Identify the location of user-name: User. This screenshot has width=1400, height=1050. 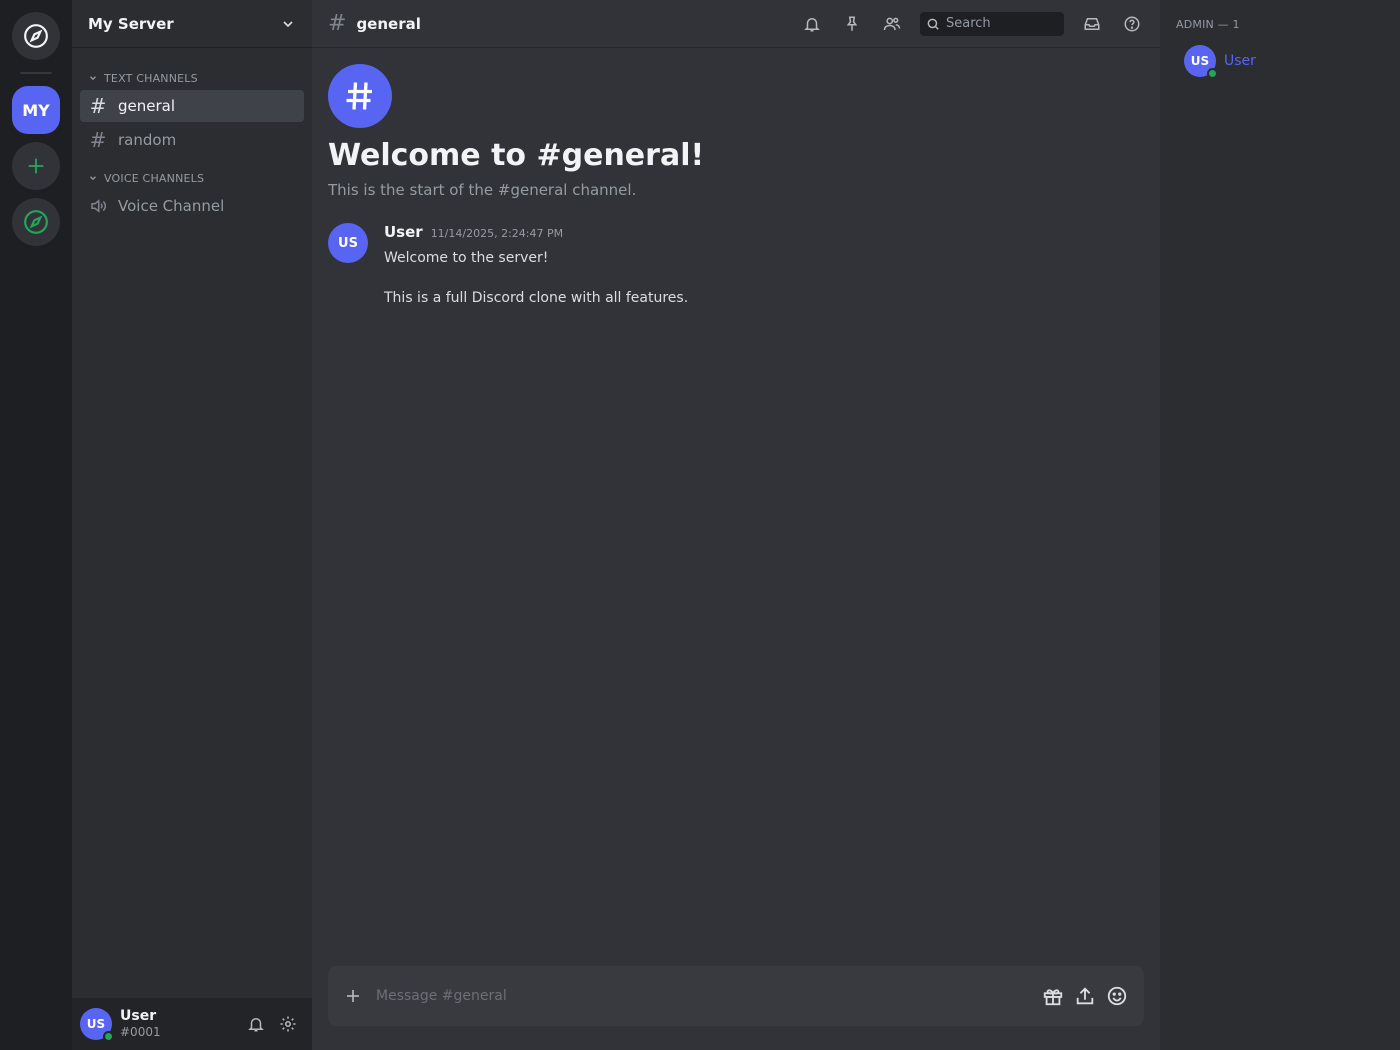
(138, 1016).